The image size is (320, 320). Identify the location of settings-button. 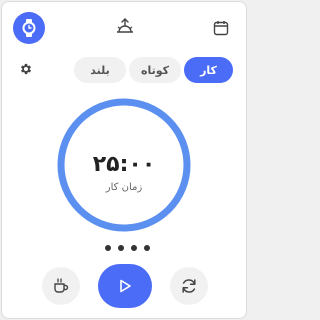
(26, 69).